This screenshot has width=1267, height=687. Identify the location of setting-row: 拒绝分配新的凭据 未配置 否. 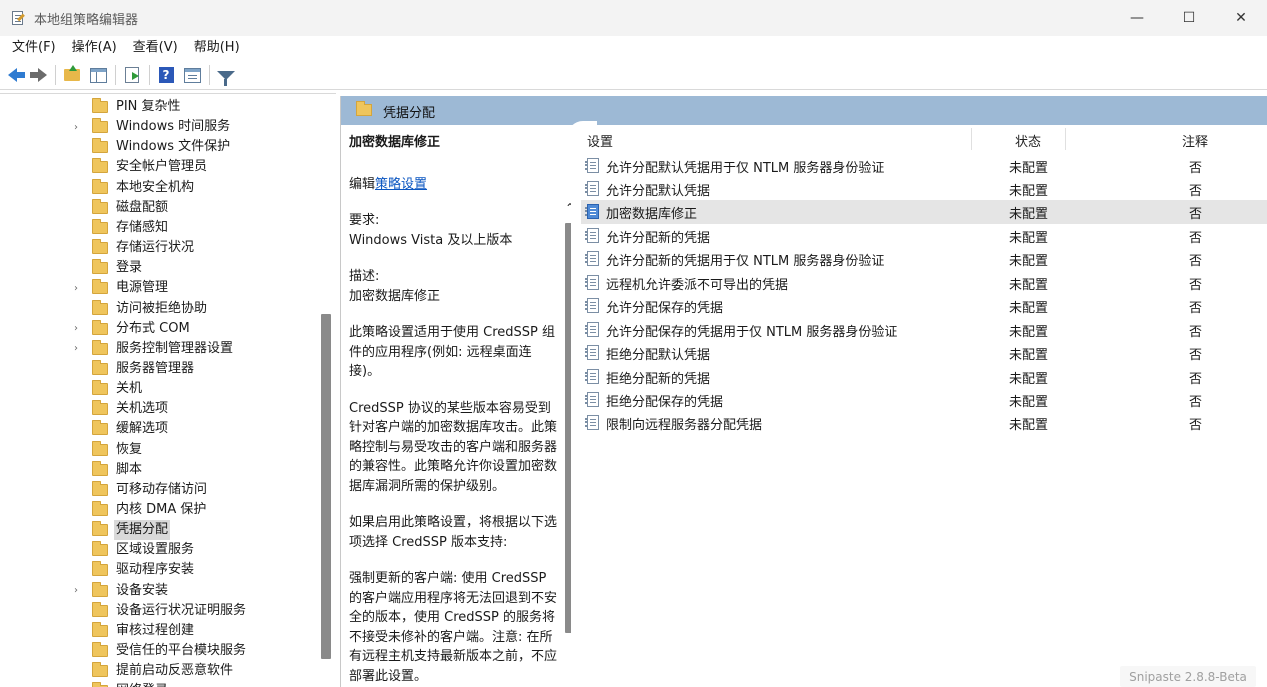
(924, 376).